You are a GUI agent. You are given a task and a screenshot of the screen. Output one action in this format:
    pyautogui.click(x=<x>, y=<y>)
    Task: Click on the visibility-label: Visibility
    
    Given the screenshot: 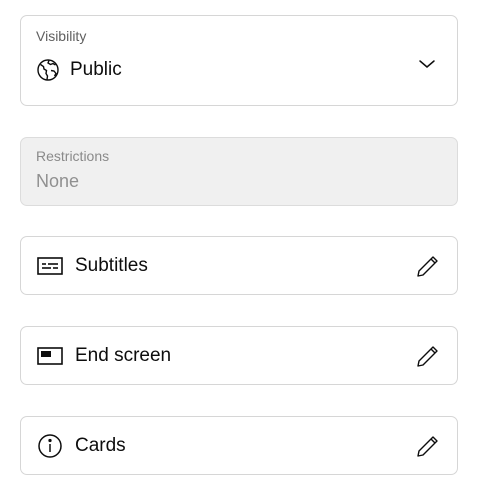 What is the action you would take?
    pyautogui.click(x=61, y=36)
    